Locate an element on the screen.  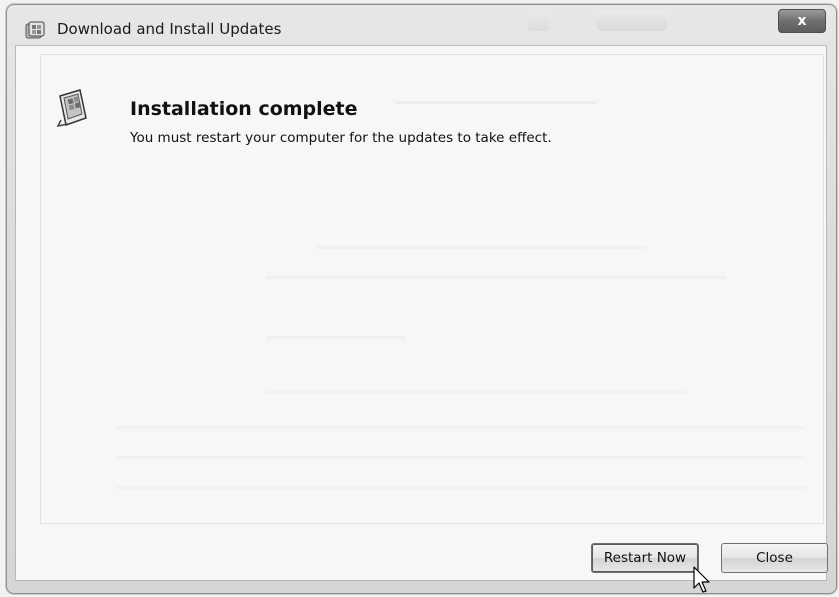
background-window-button is located at coordinates (632, 21).